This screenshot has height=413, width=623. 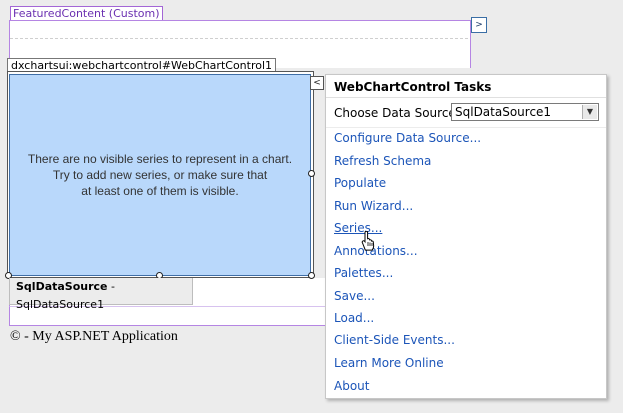 I want to click on smart-tag-icon: <, so click(x=317, y=83).